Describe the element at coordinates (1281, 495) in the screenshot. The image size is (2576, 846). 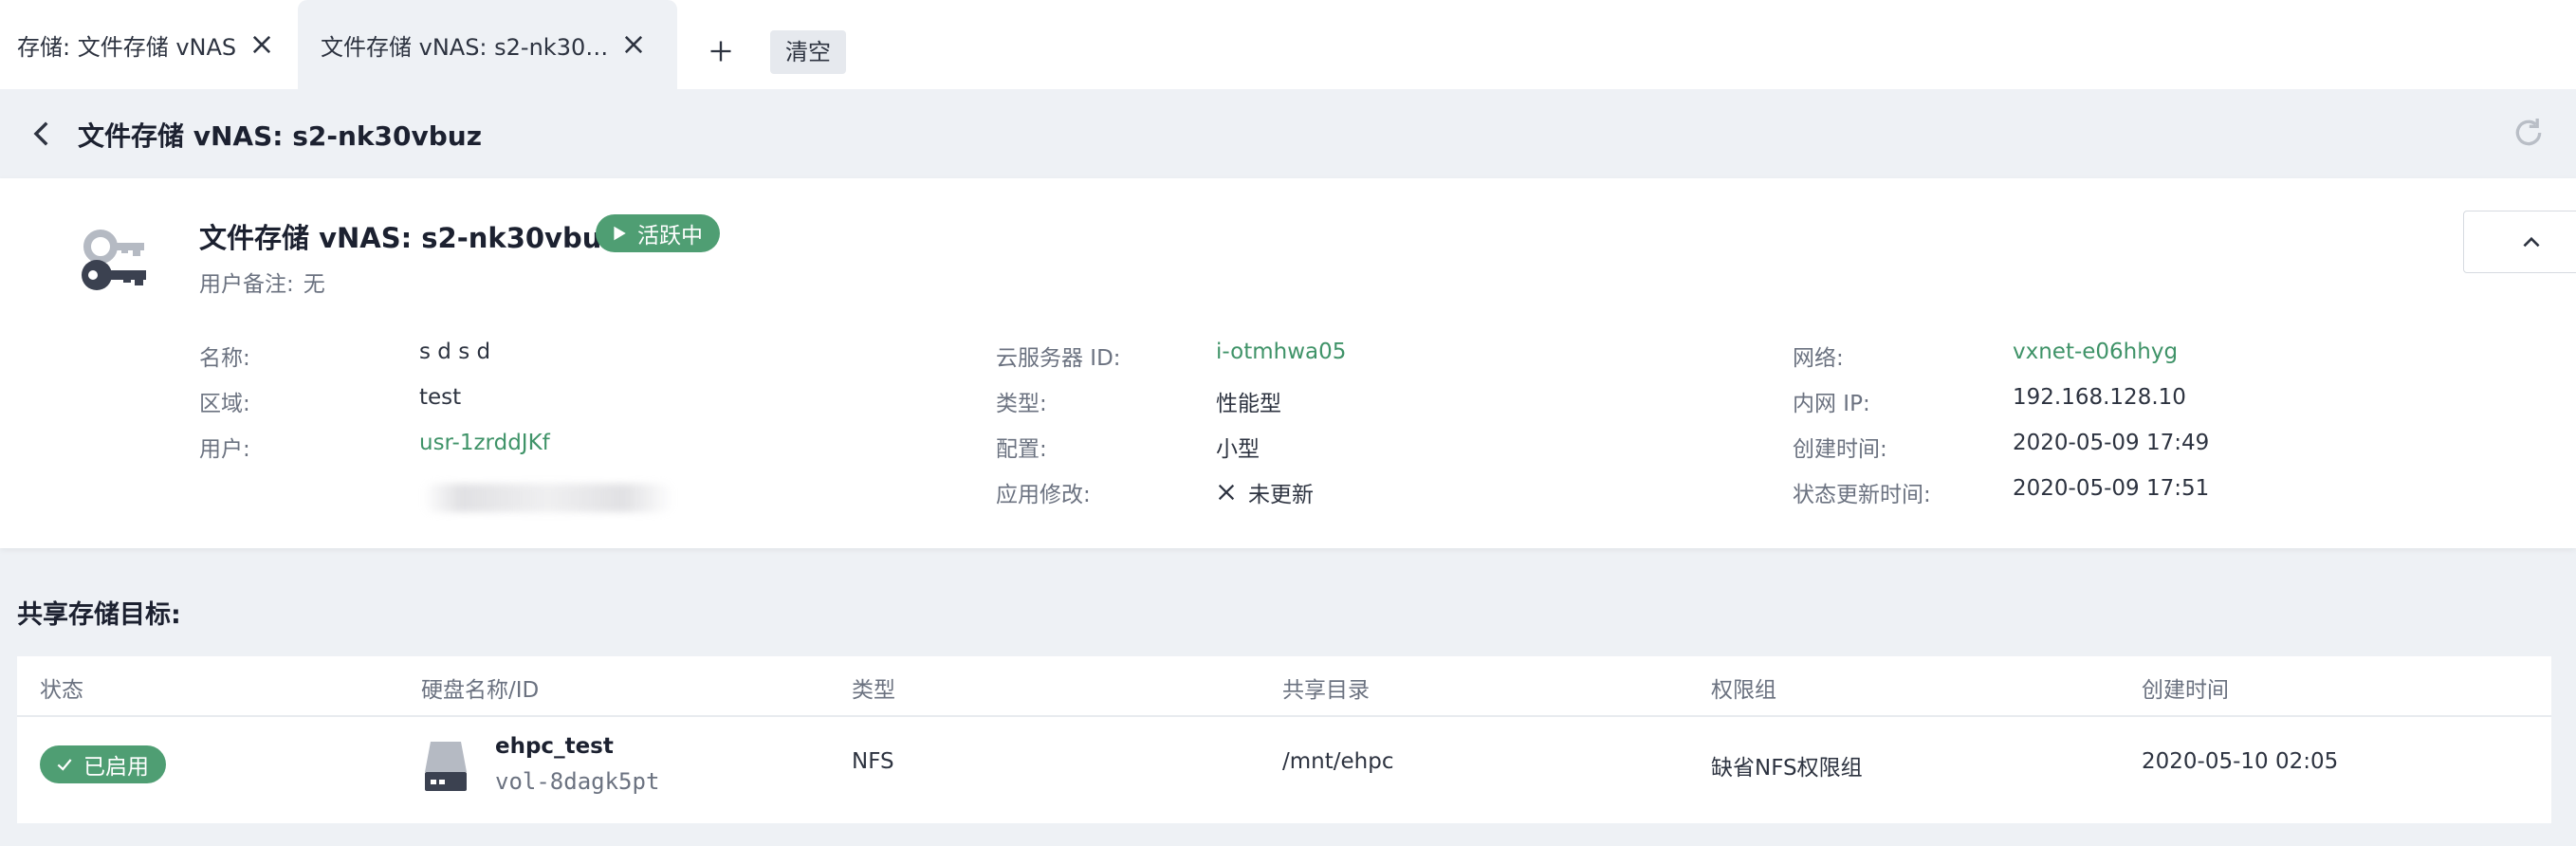
I see `app-modify-text: 未更新` at that location.